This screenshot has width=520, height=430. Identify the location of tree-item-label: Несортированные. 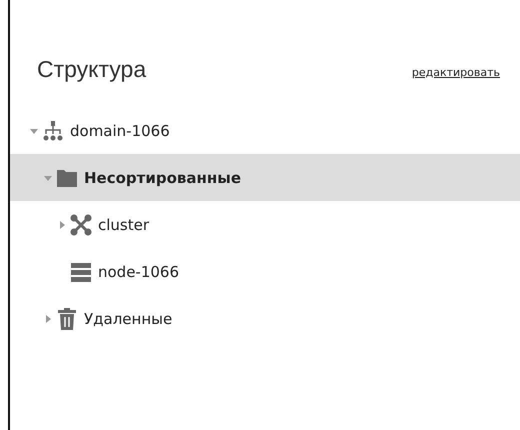
(162, 177).